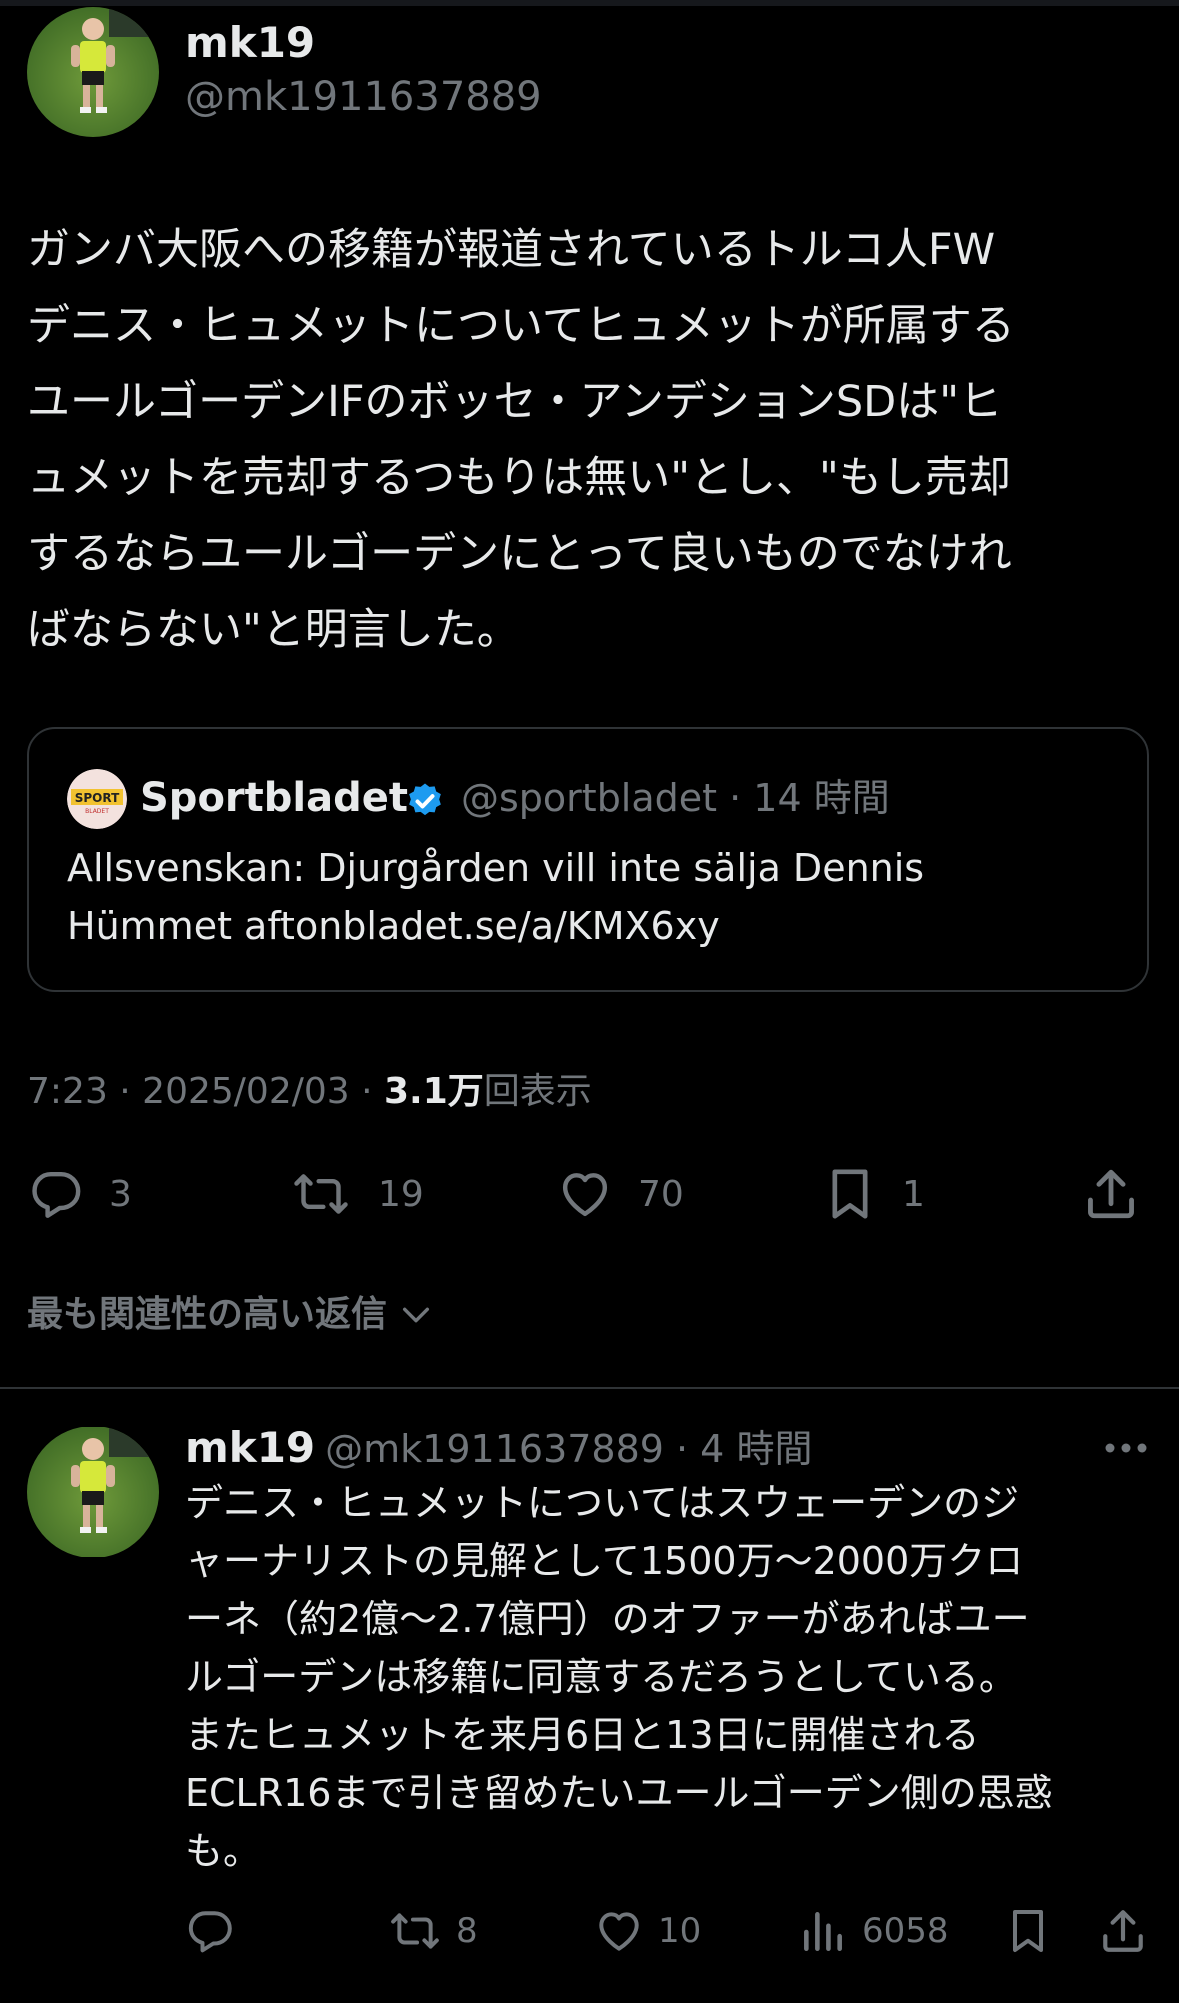 The image size is (1179, 2003). Describe the element at coordinates (680, 1931) in the screenshot. I see `reply-like-count: 10` at that location.